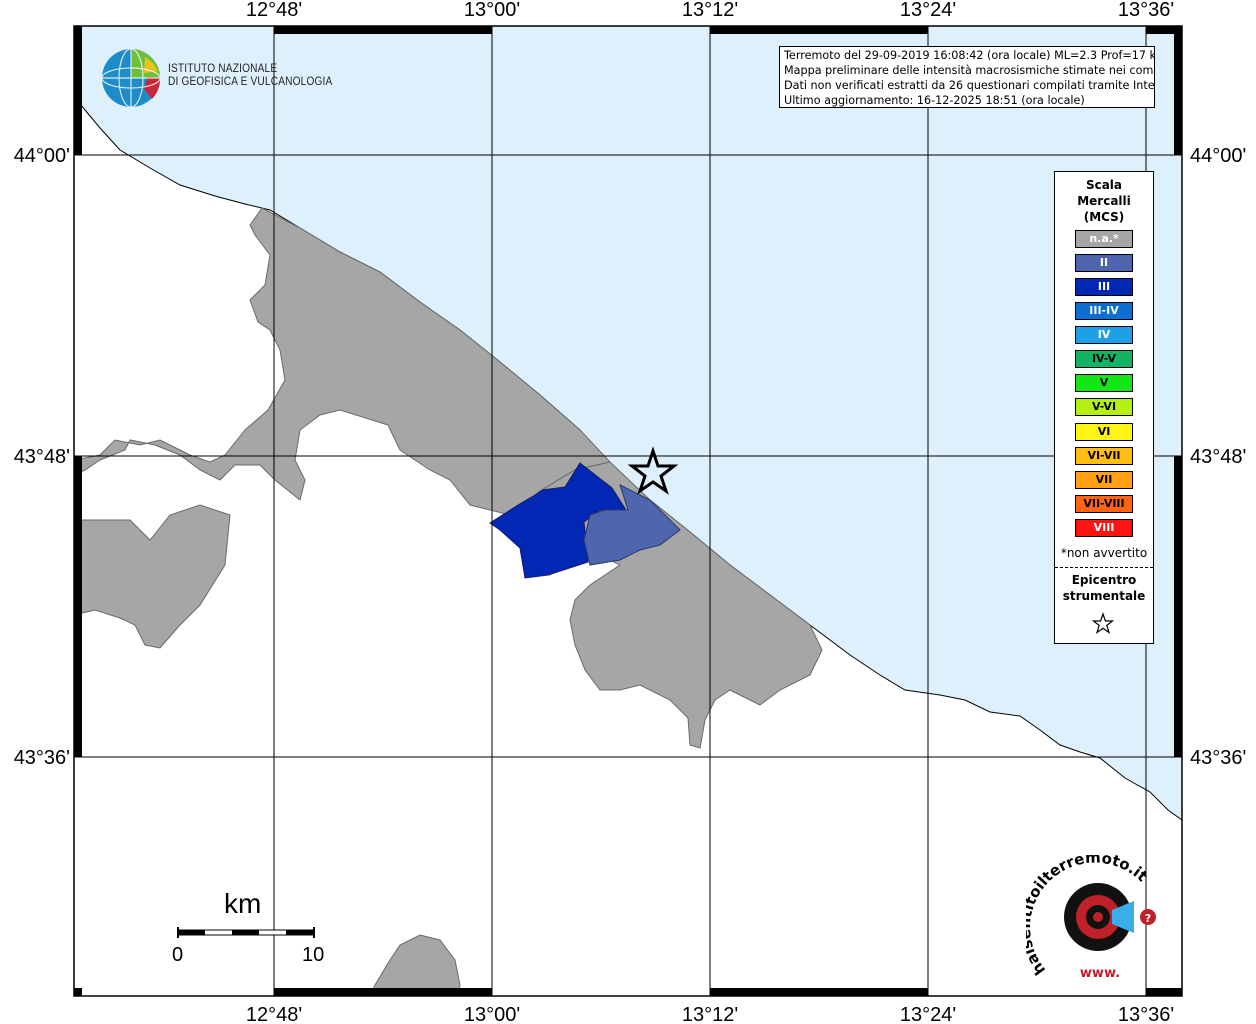  Describe the element at coordinates (42, 156) in the screenshot. I see `lat-label-left-1: 44°00'` at that location.